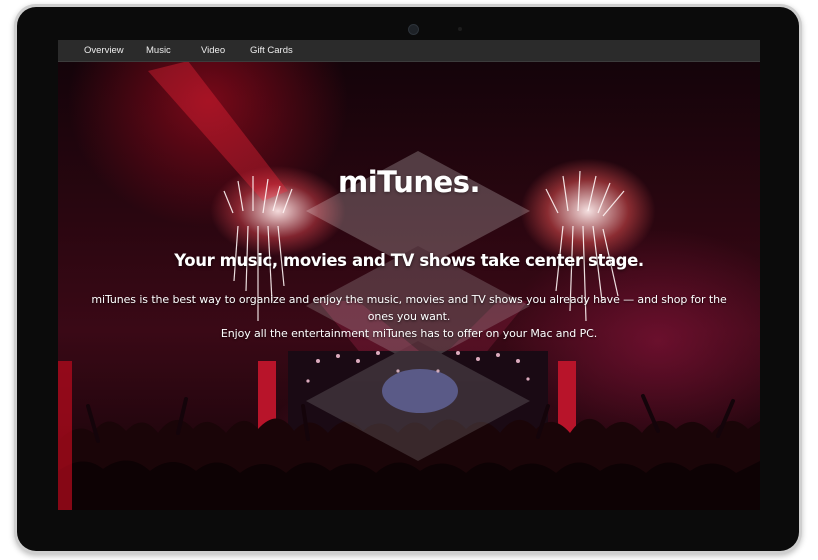  Describe the element at coordinates (409, 51) in the screenshot. I see `top-navbar: Overview Music Video Gift Cards` at that location.